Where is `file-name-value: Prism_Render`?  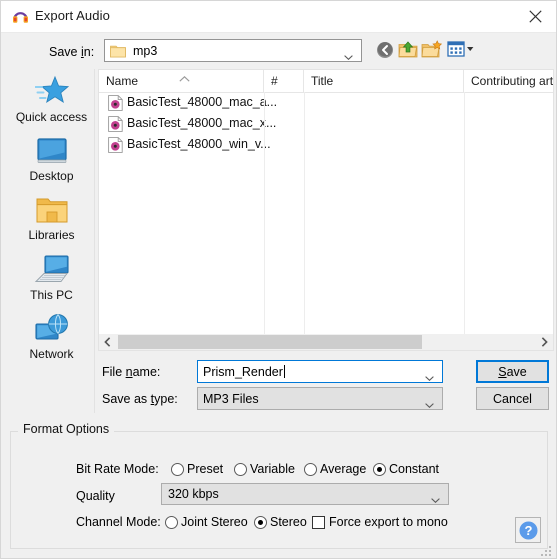 file-name-value: Prism_Render is located at coordinates (244, 372).